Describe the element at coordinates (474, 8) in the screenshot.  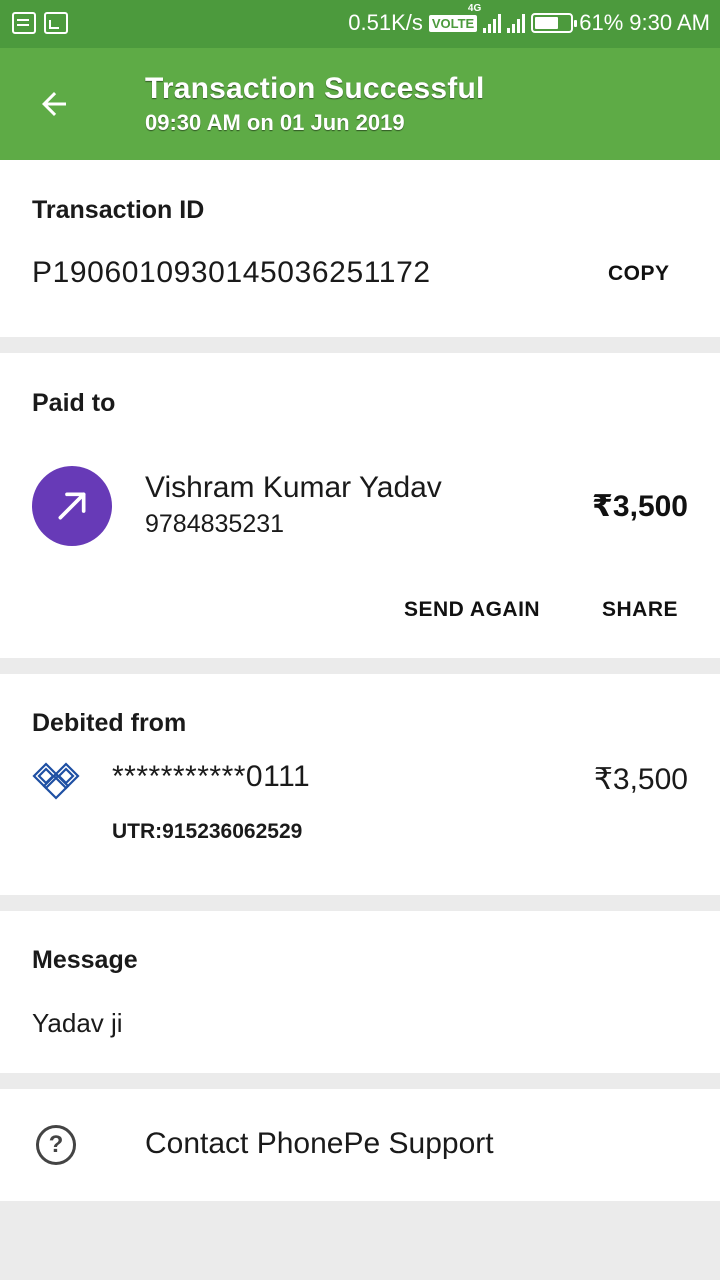
I see `network-type: 4G` at that location.